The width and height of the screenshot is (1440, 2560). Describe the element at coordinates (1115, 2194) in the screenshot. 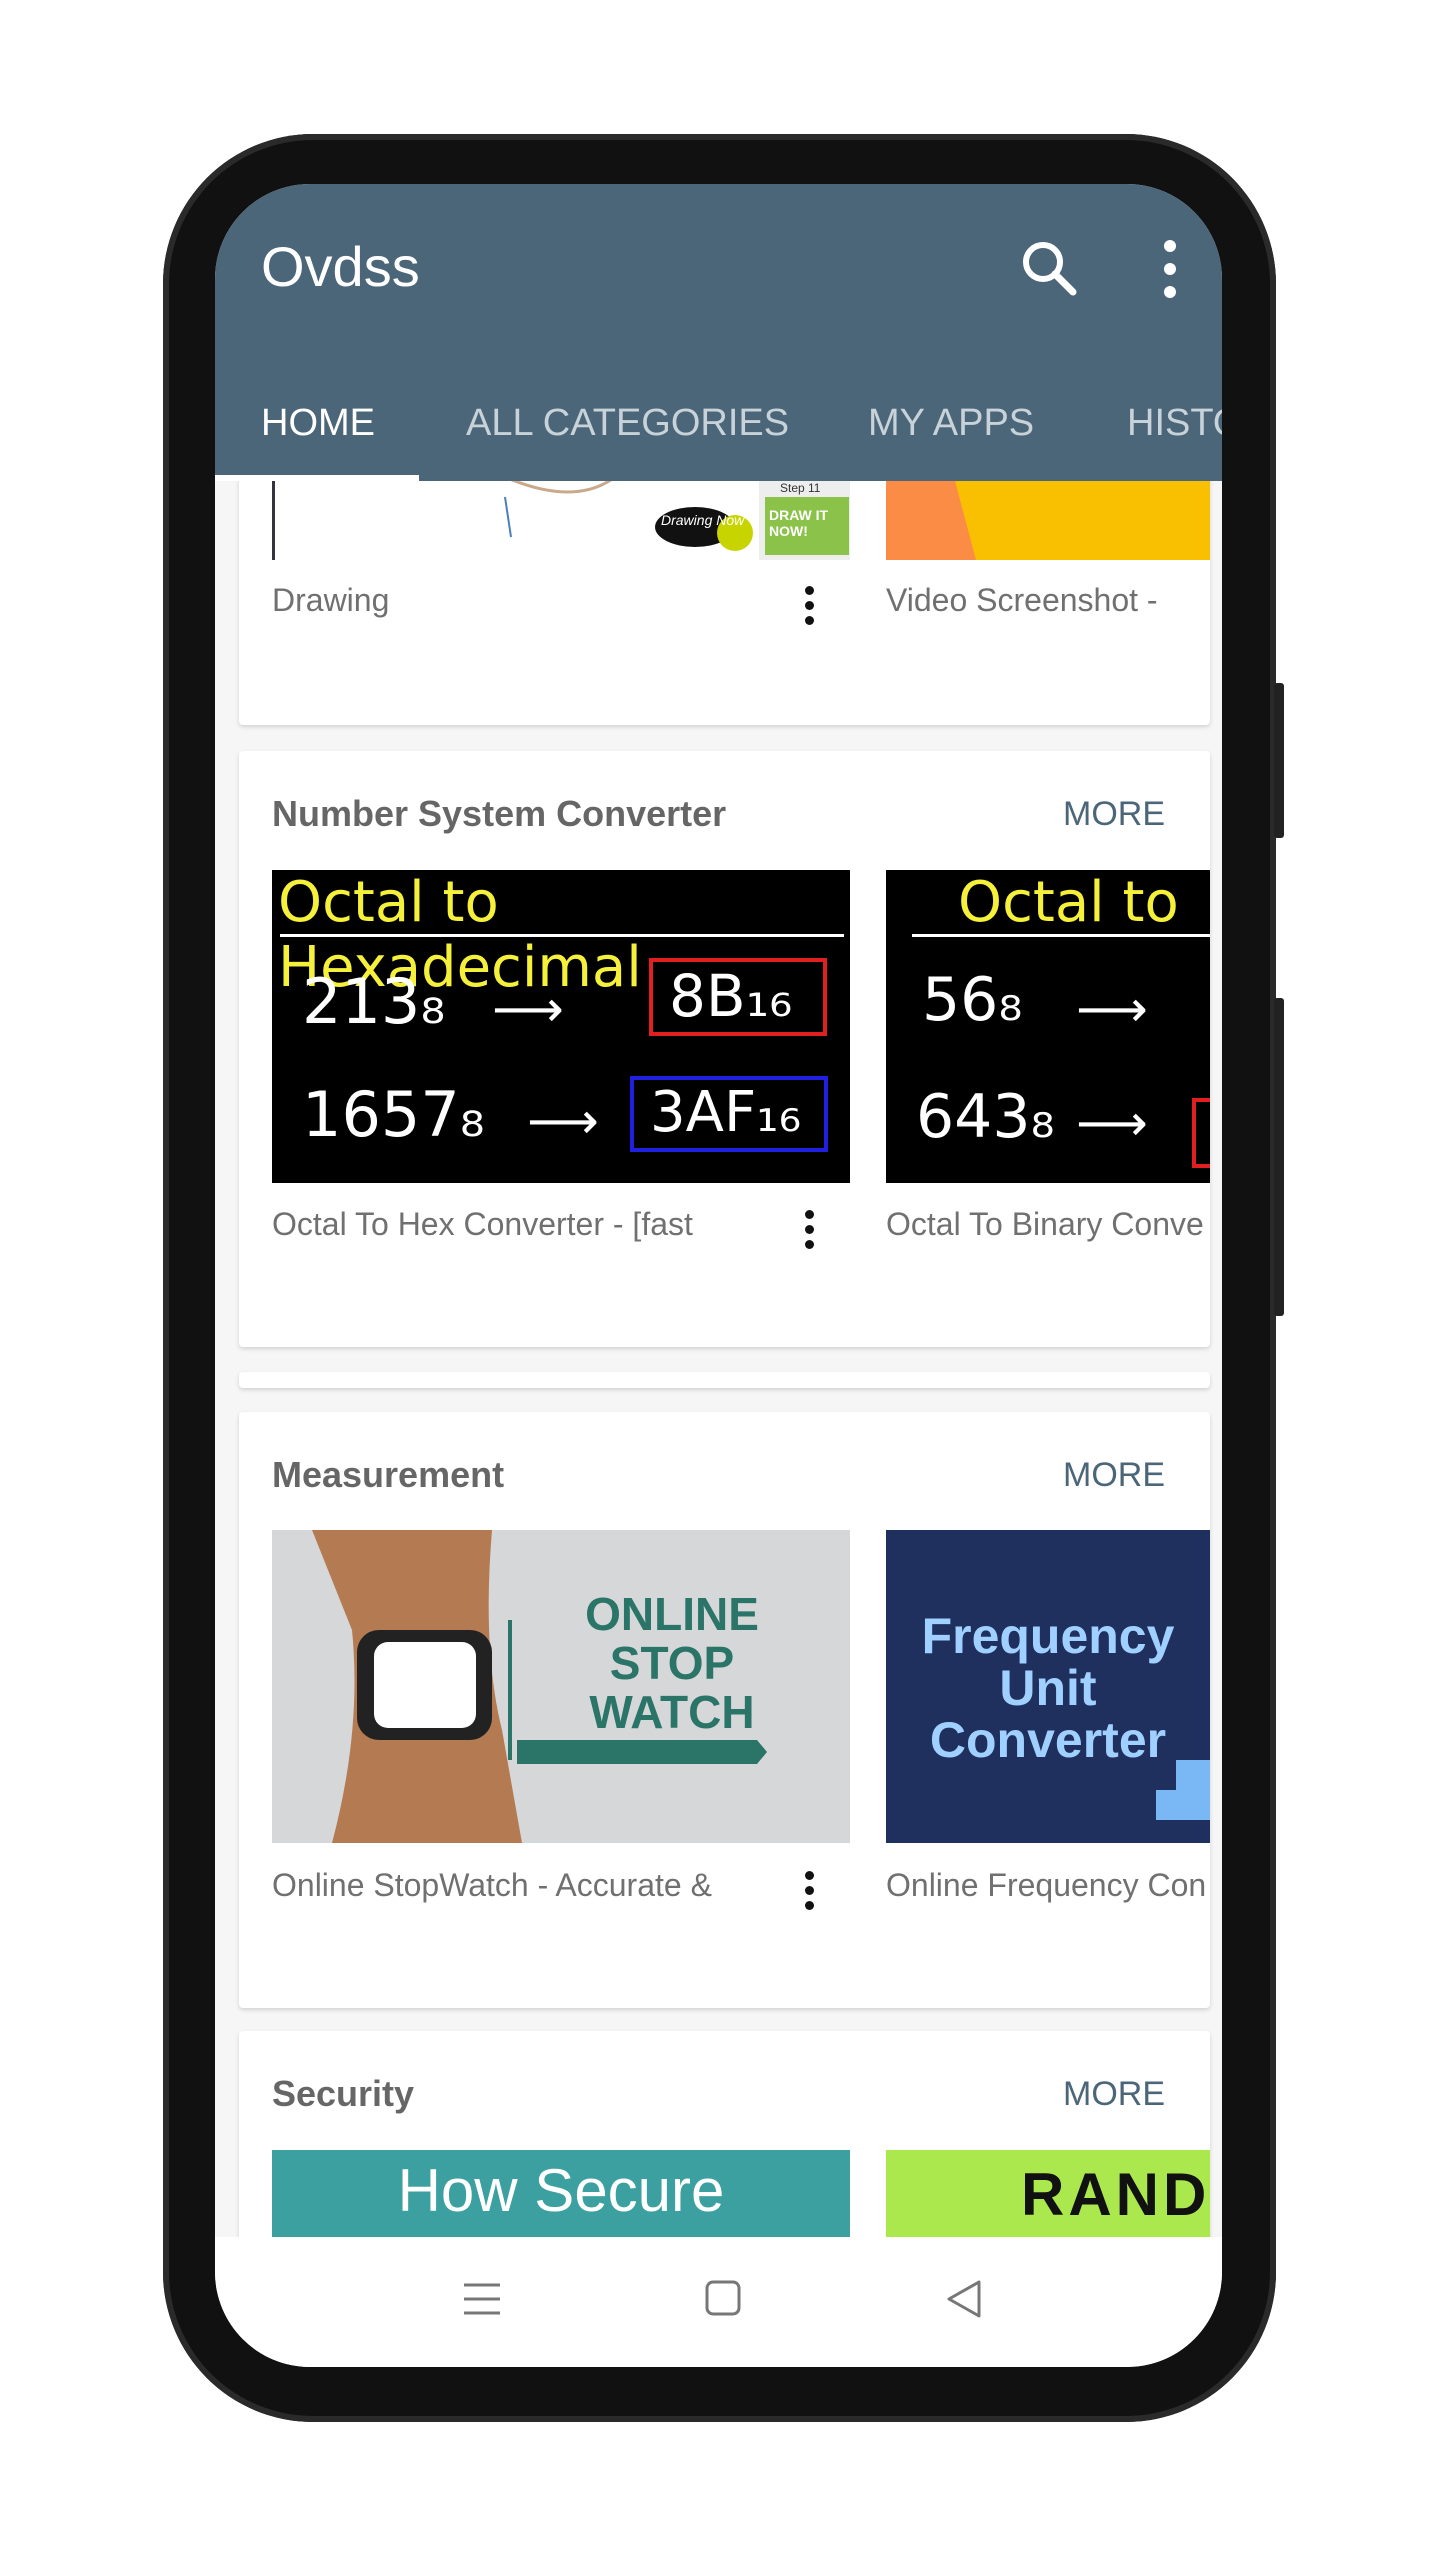

I see `thumb-text: RAND` at that location.